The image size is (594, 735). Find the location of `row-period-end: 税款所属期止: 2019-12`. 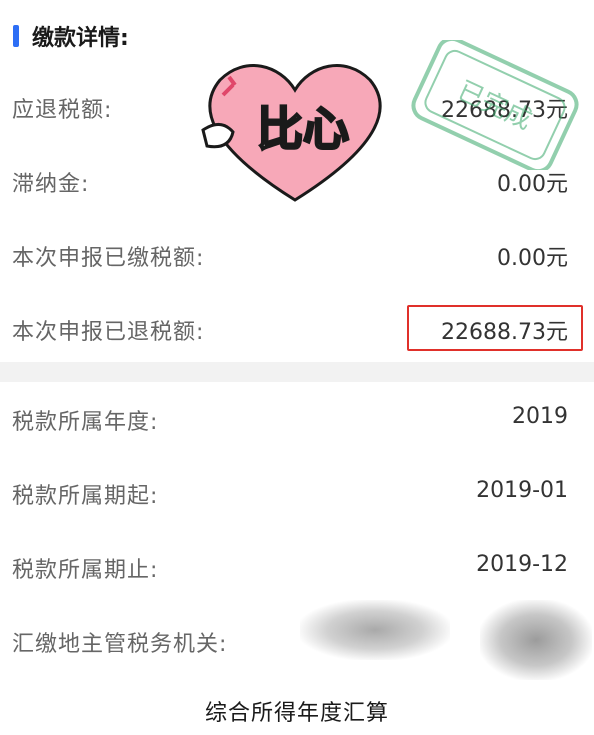

row-period-end: 税款所属期止: 2019-12 is located at coordinates (297, 567).